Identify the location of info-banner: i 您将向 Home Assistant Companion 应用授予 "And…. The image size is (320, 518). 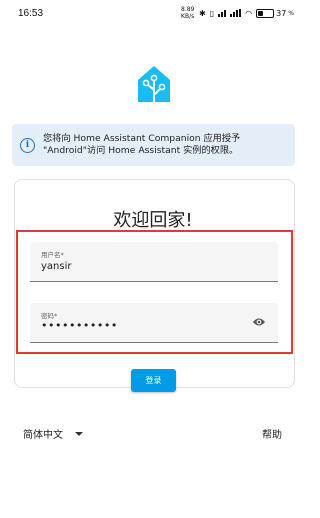
(153, 145).